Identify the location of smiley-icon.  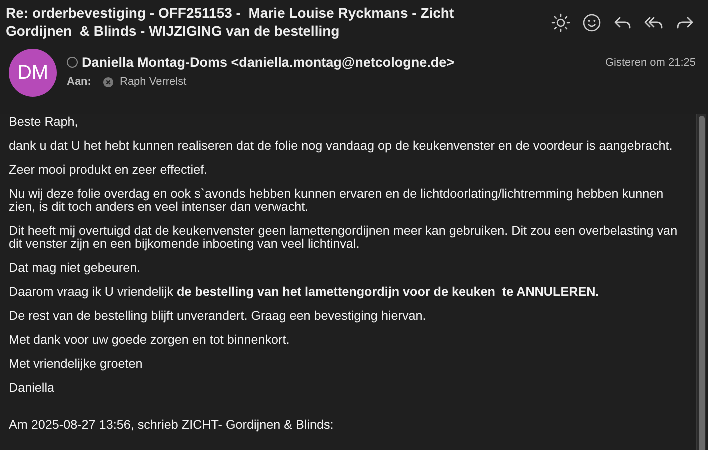
(592, 23).